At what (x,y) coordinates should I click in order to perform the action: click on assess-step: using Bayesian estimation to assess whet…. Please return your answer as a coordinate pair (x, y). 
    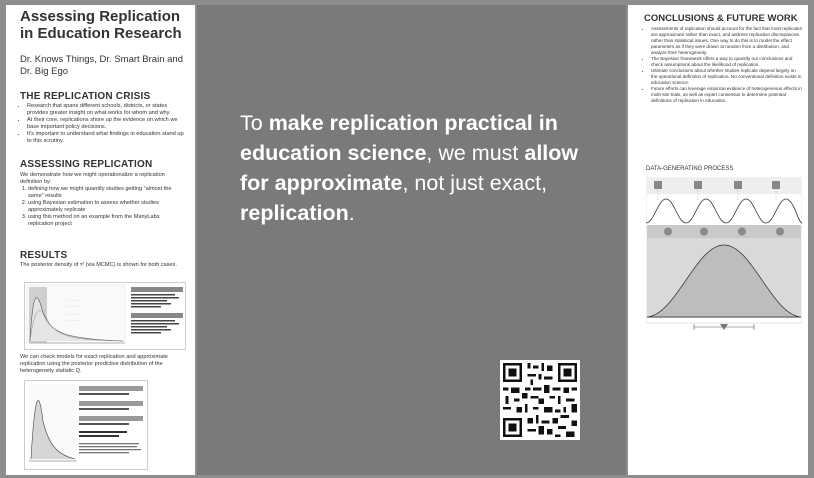
    Looking at the image, I should click on (106, 207).